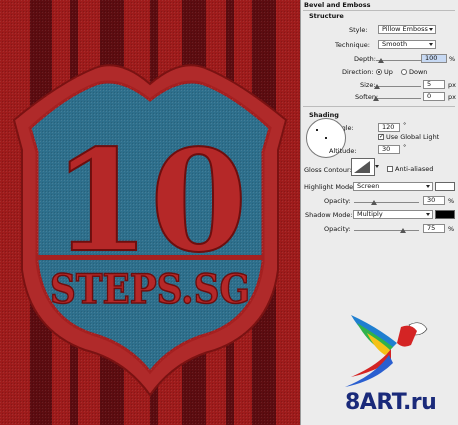  I want to click on depth-label: Depth:, so click(365, 59).